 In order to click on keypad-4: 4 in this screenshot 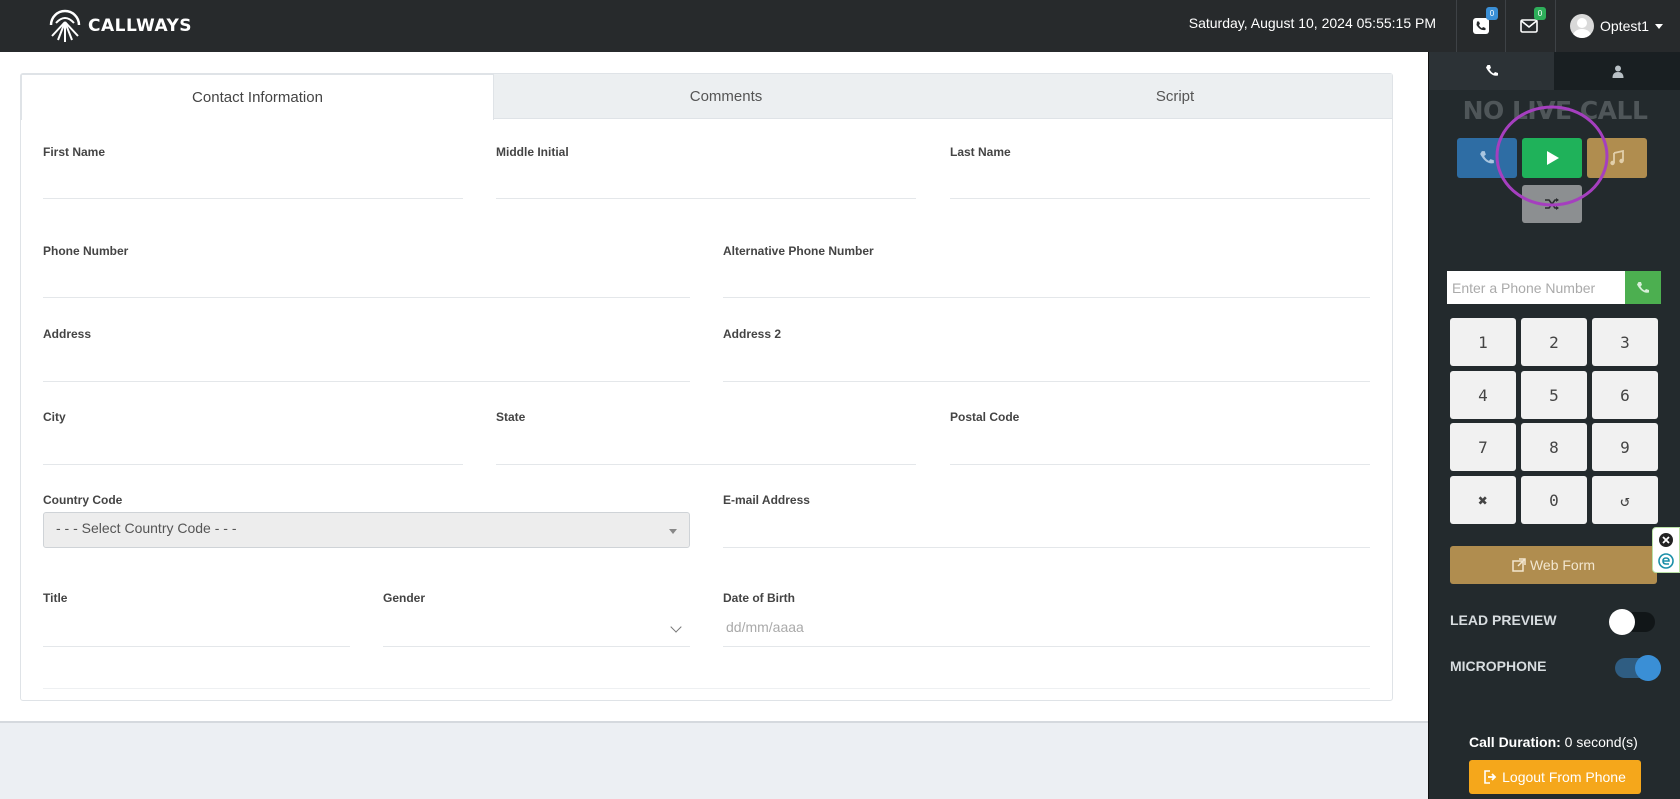, I will do `click(1483, 395)`.